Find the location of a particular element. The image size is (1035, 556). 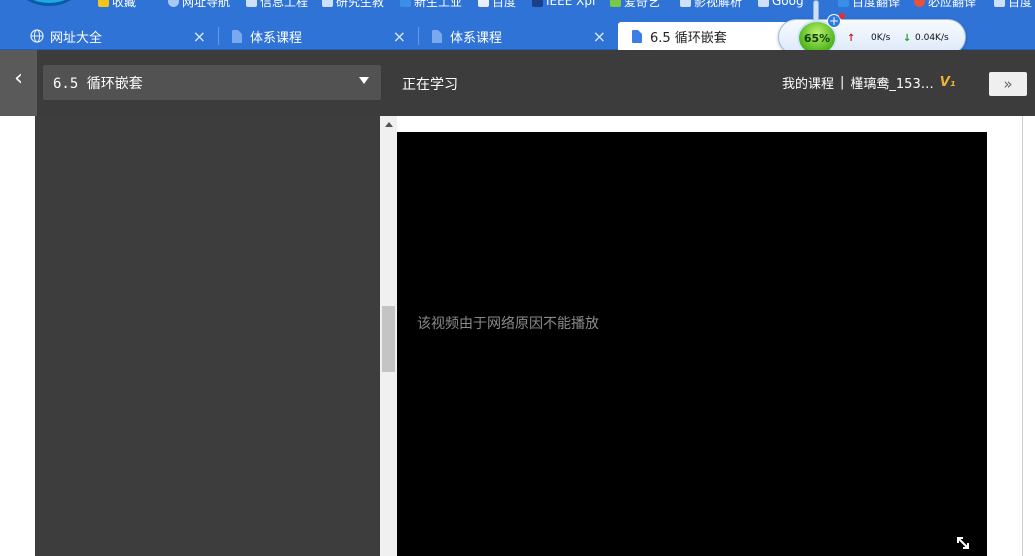

bookmark-item: 收藏 is located at coordinates (117, 4).